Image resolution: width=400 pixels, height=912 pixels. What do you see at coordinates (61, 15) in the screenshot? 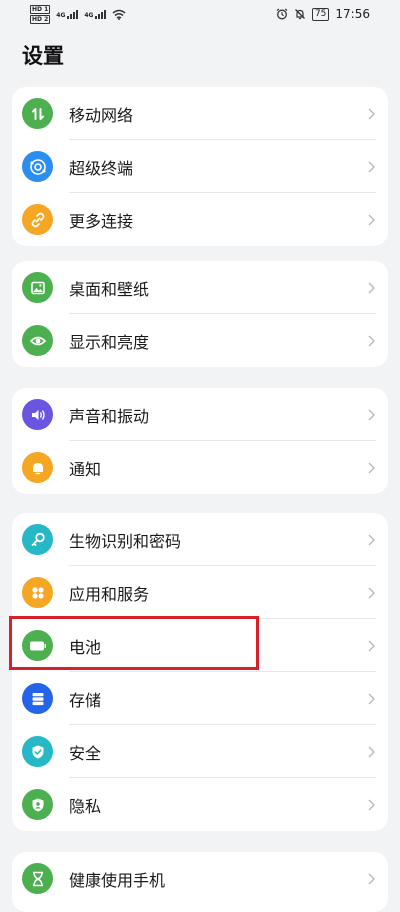
I see `net1-label: 4G` at bounding box center [61, 15].